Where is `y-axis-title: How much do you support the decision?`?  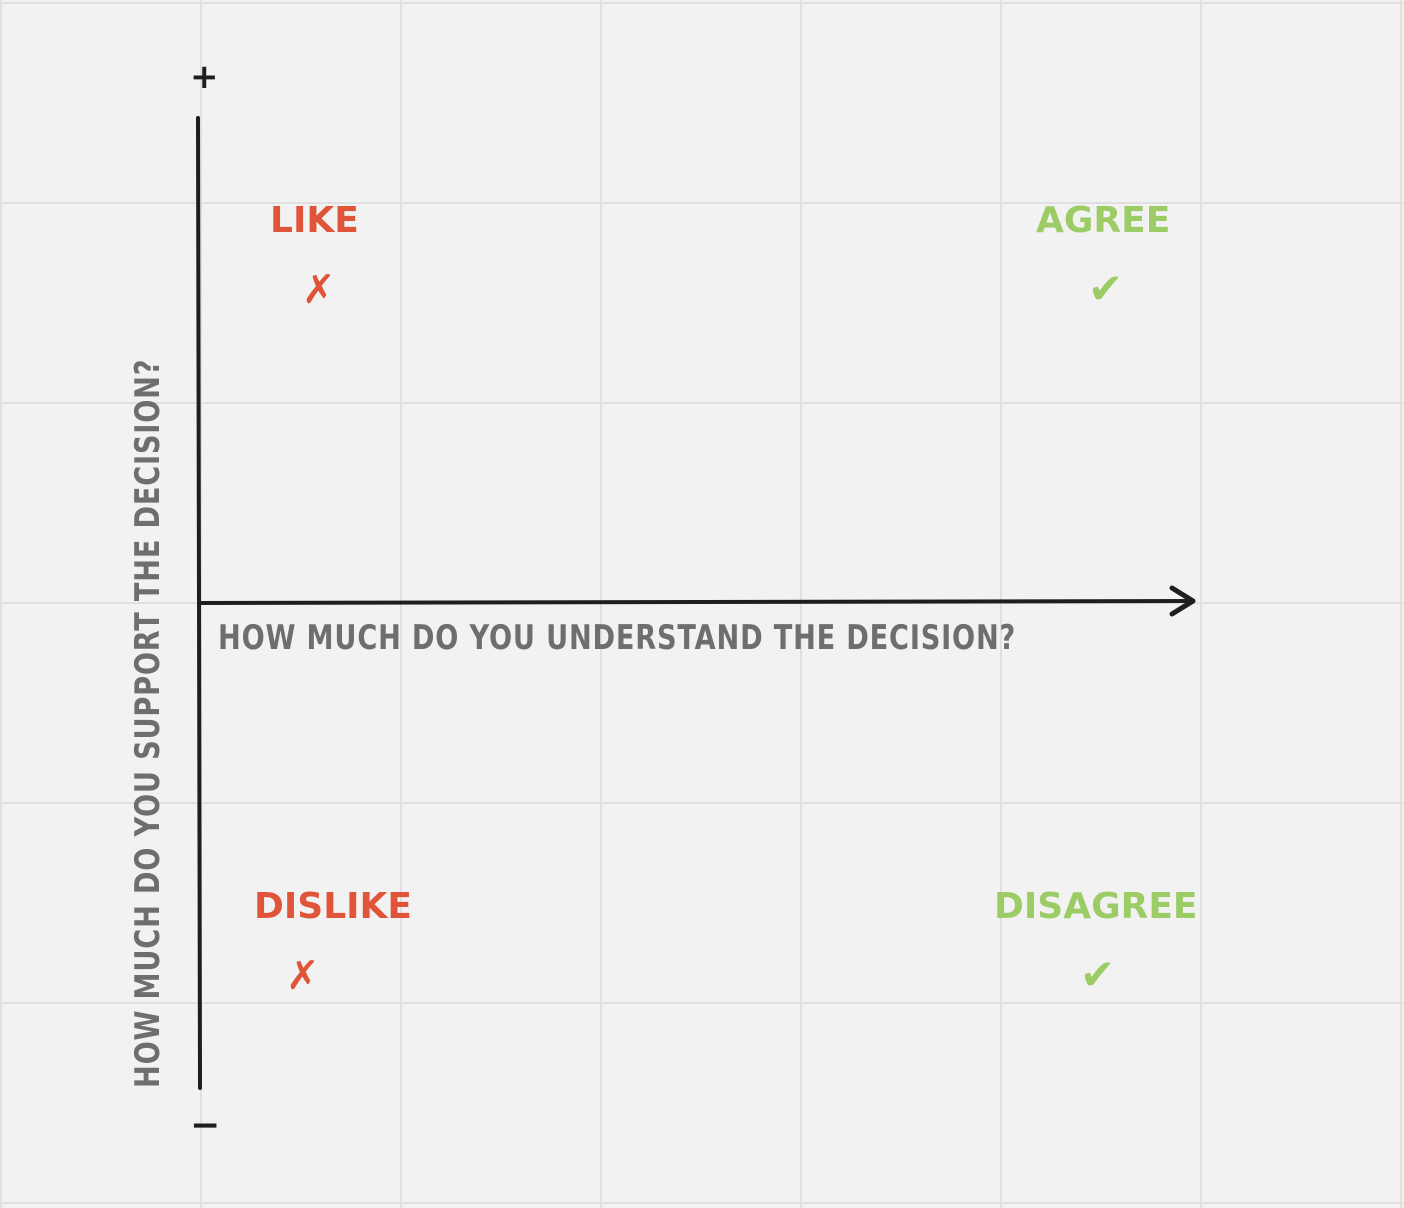 y-axis-title: How much do you support the decision? is located at coordinates (148, 723).